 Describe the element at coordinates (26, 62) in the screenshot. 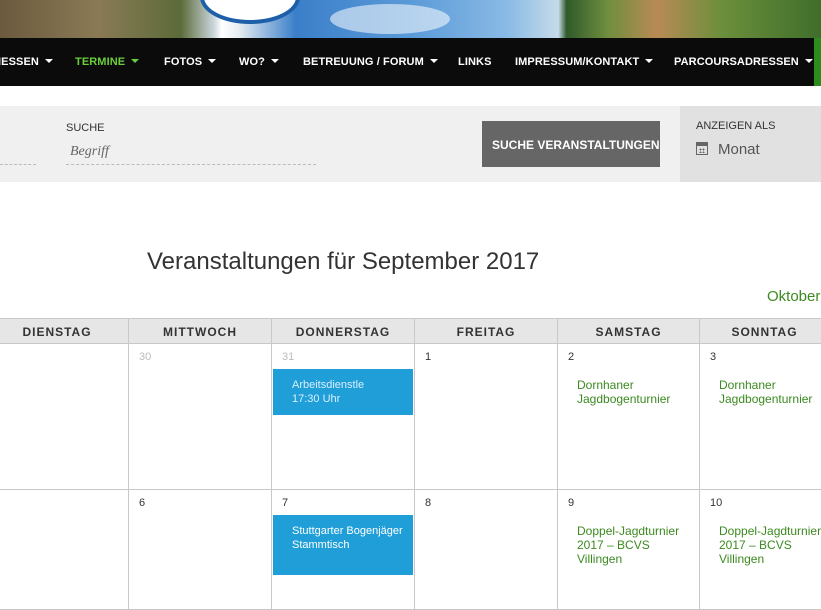

I see `nav-item-iessen: IESSEN` at that location.